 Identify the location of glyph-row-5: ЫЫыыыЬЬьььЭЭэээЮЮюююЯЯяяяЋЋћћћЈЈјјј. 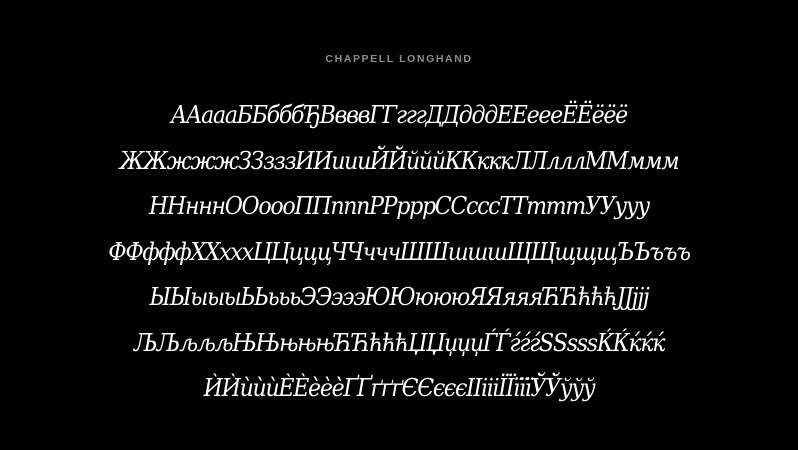
(399, 297).